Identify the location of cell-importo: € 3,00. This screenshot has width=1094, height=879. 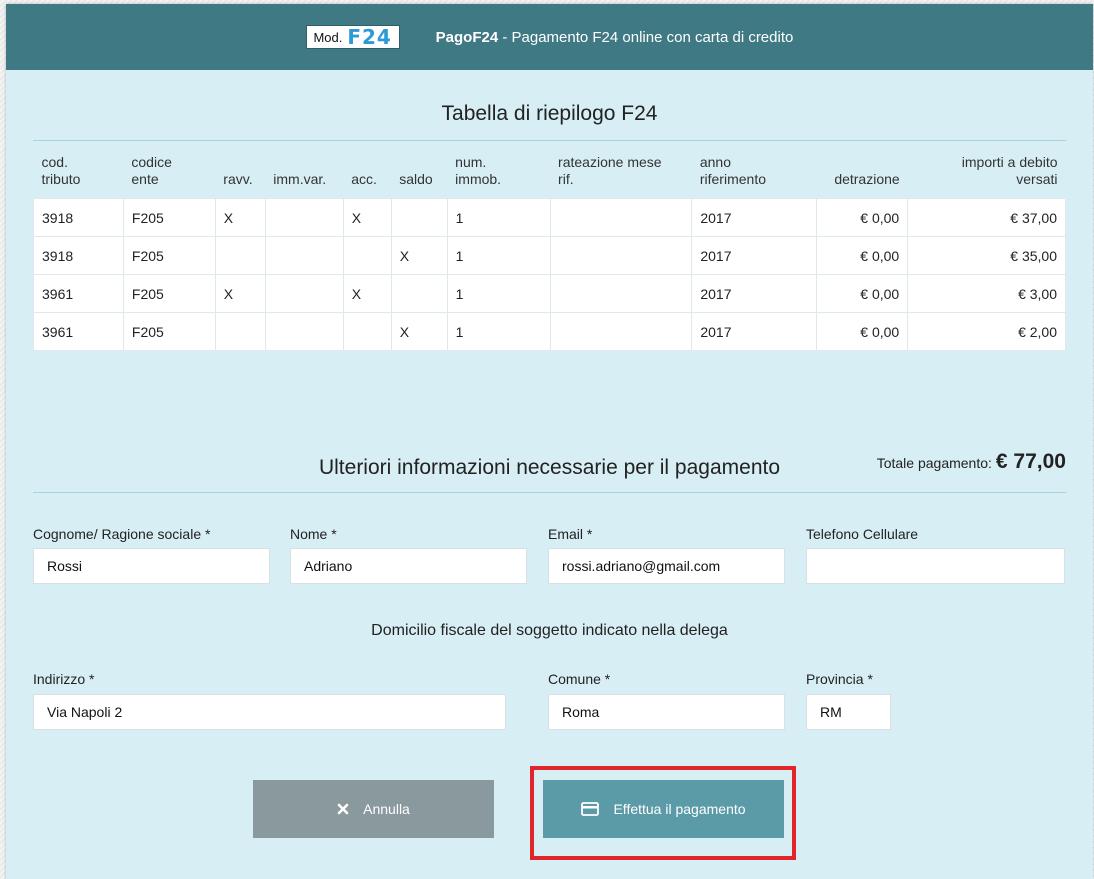
(986, 293).